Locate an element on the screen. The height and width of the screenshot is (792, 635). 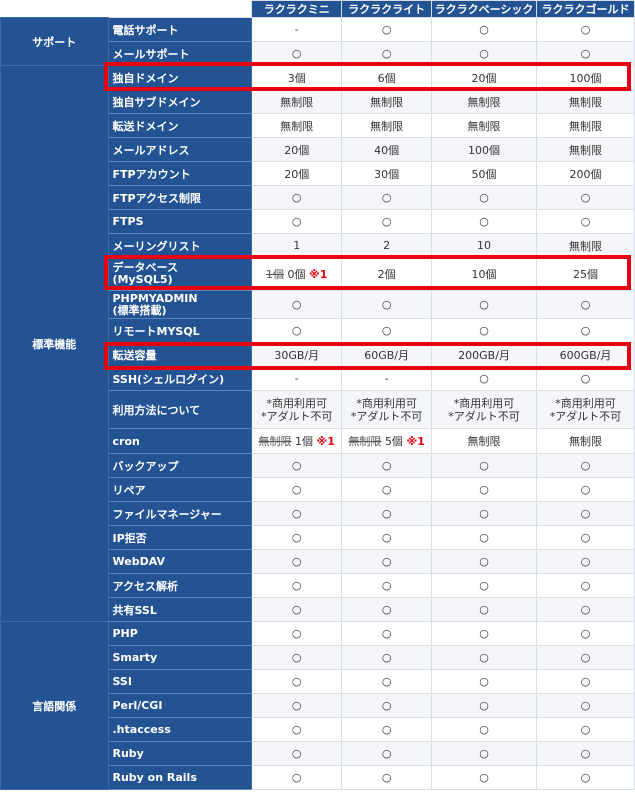
cell-value: 1個 0個 ※1 is located at coordinates (297, 274).